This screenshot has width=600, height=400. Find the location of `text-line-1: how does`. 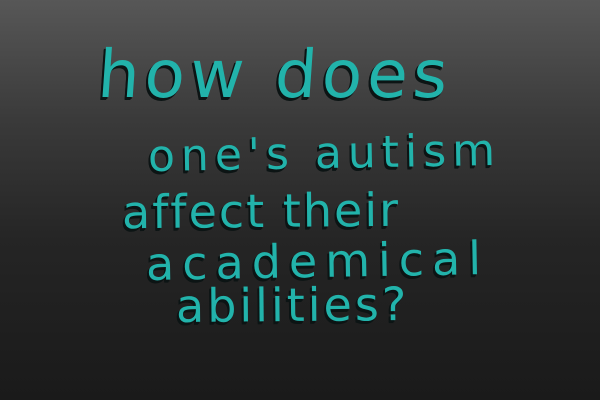

text-line-1: how does is located at coordinates (275, 74).